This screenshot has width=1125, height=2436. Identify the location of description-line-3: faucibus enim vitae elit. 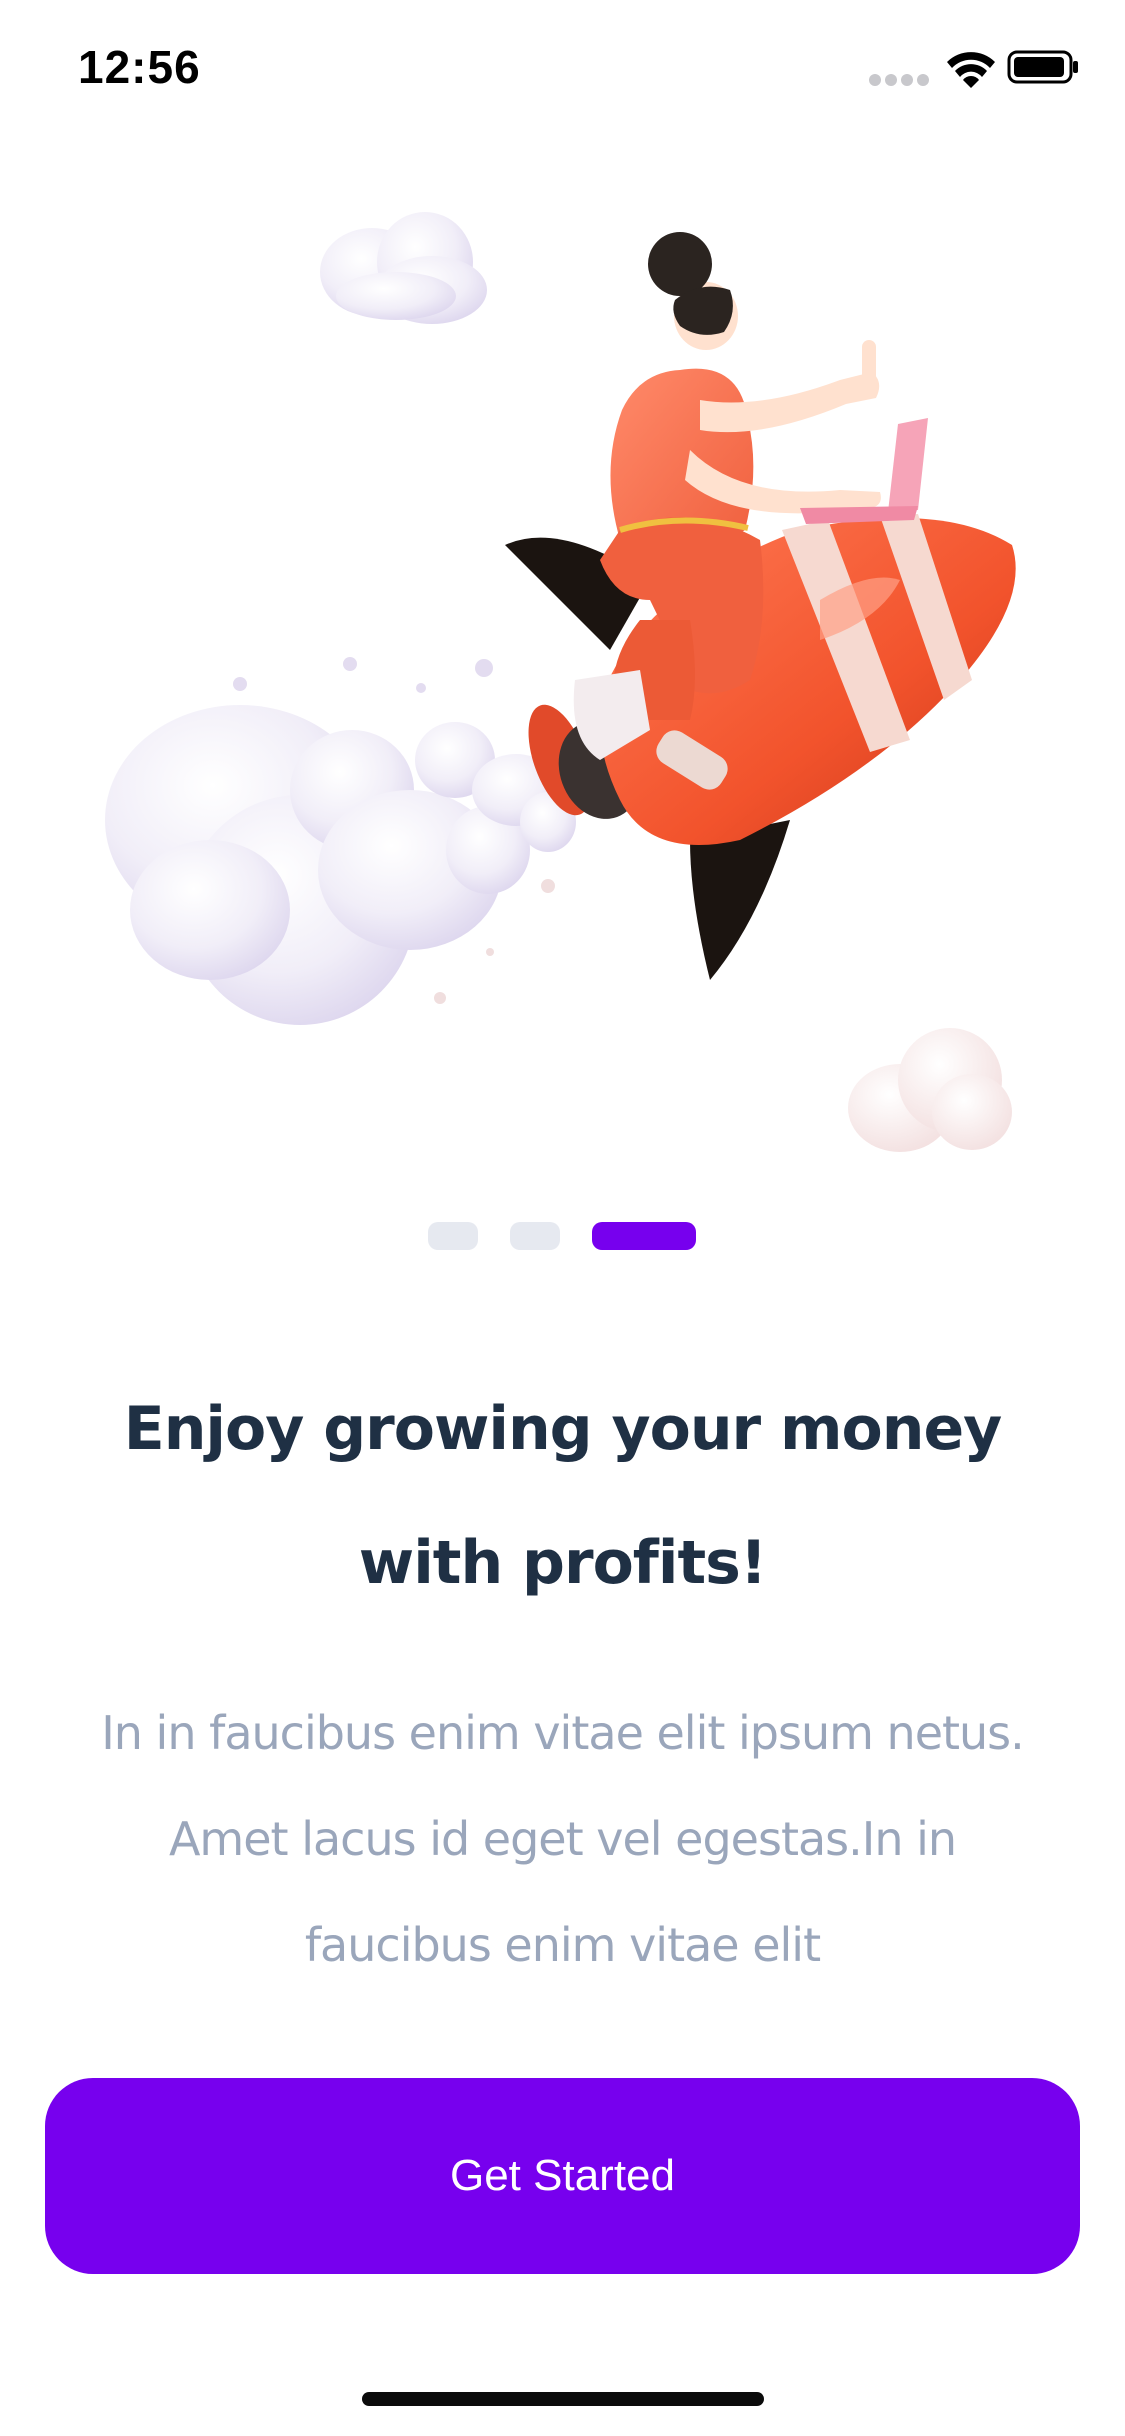
(562, 1945).